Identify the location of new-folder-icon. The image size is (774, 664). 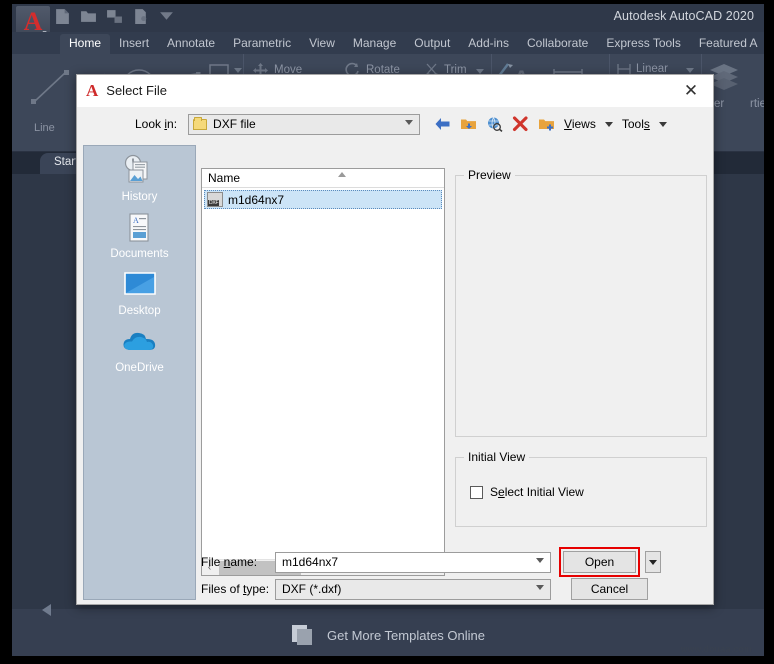
(546, 124).